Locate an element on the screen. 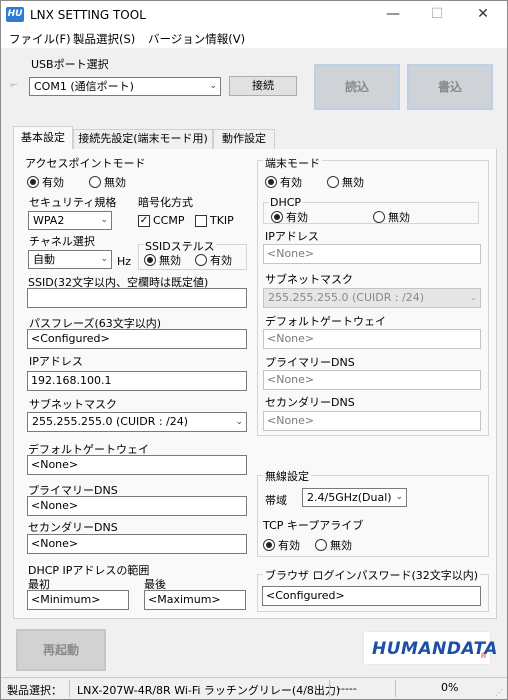 The width and height of the screenshot is (508, 700). tab-destination-settings: 接続先設定(端末モード用) is located at coordinates (143, 139).